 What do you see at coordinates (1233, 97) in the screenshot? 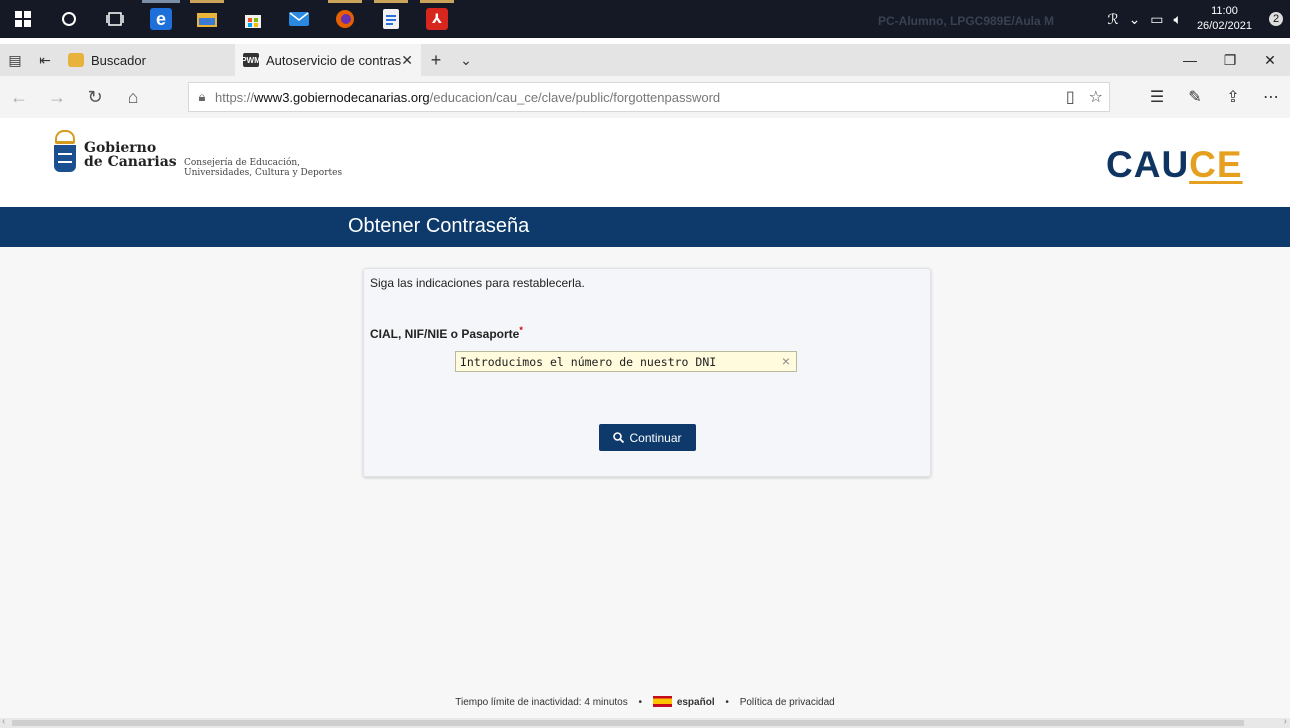
I see `share-icon: ⇪` at bounding box center [1233, 97].